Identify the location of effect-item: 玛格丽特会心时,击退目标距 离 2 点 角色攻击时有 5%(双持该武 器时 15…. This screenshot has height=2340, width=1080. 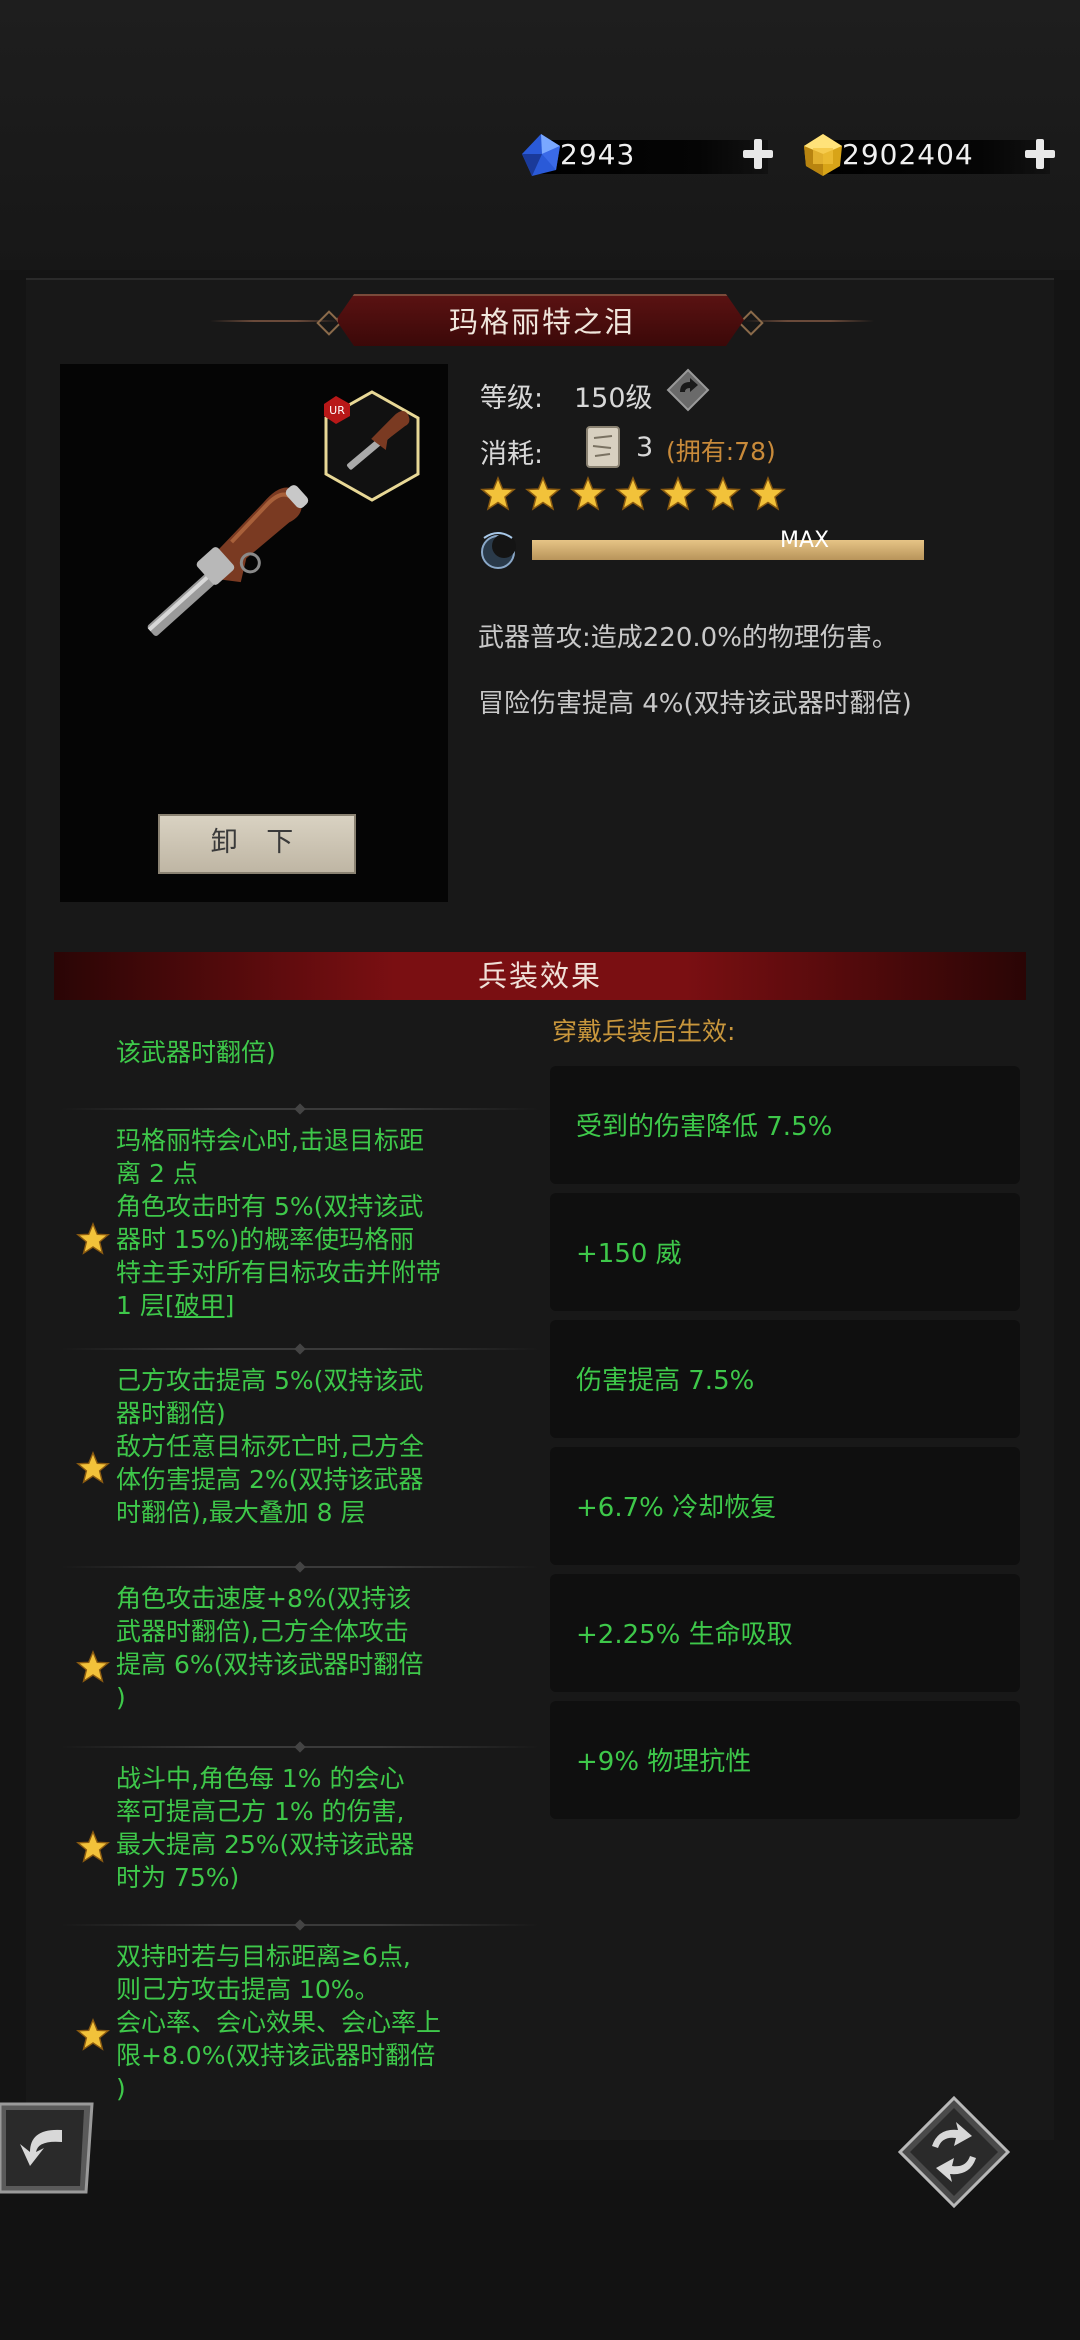
(300, 1239).